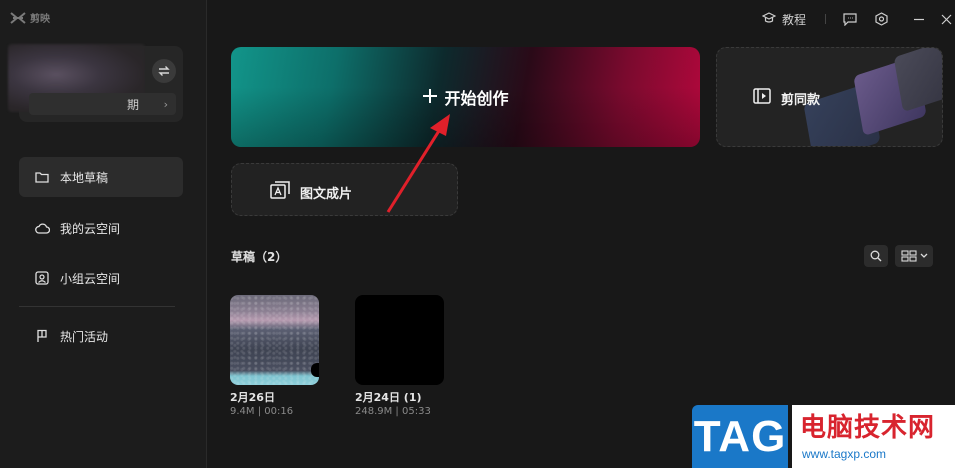 This screenshot has width=955, height=468. What do you see at coordinates (102, 104) in the screenshot?
I see `profile-subbar: 期 ›` at bounding box center [102, 104].